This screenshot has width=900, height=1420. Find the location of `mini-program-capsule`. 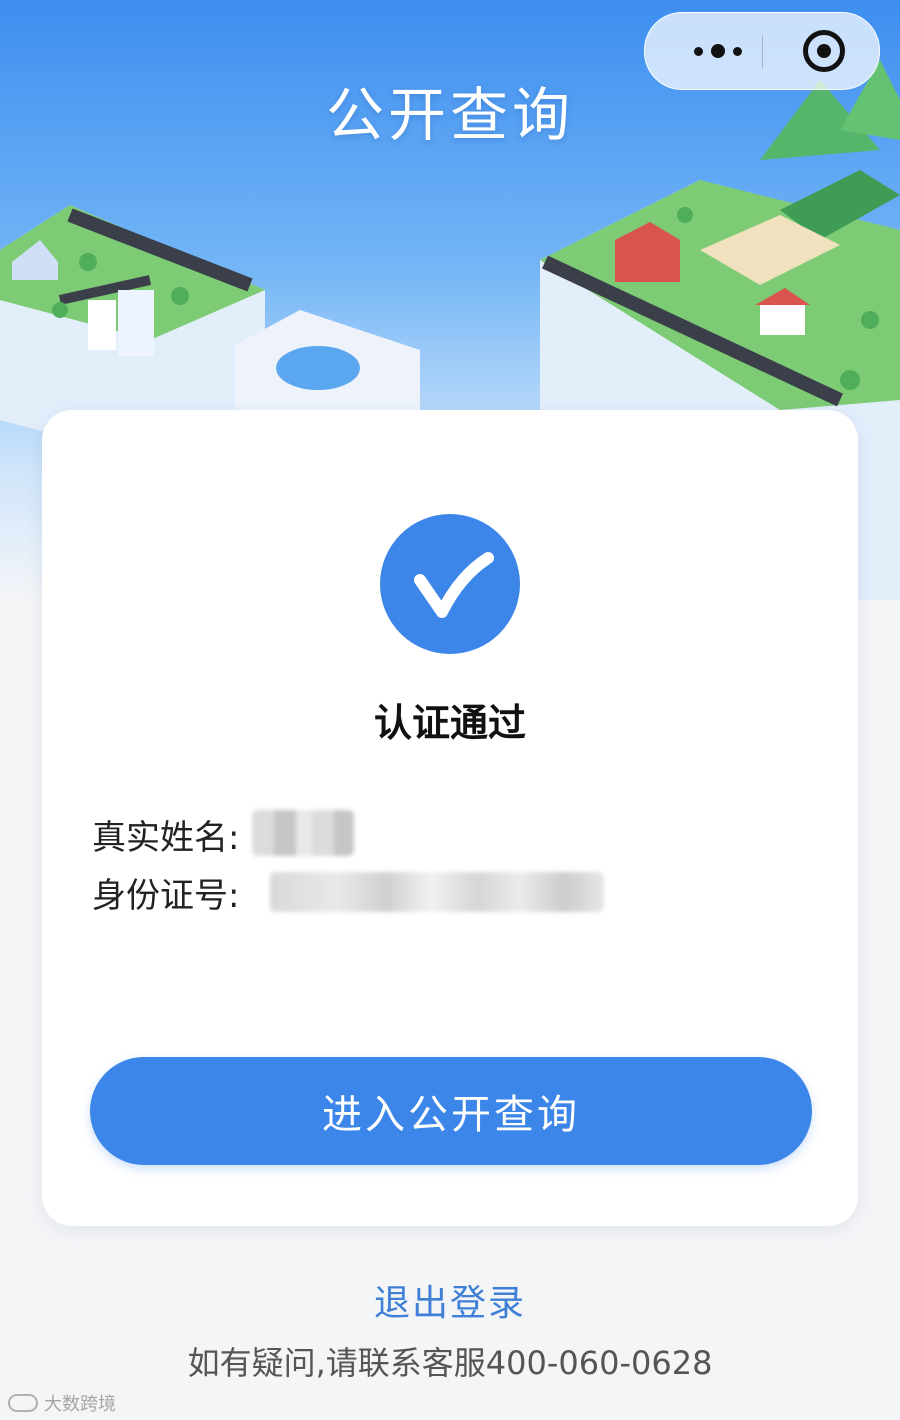

mini-program-capsule is located at coordinates (762, 51).